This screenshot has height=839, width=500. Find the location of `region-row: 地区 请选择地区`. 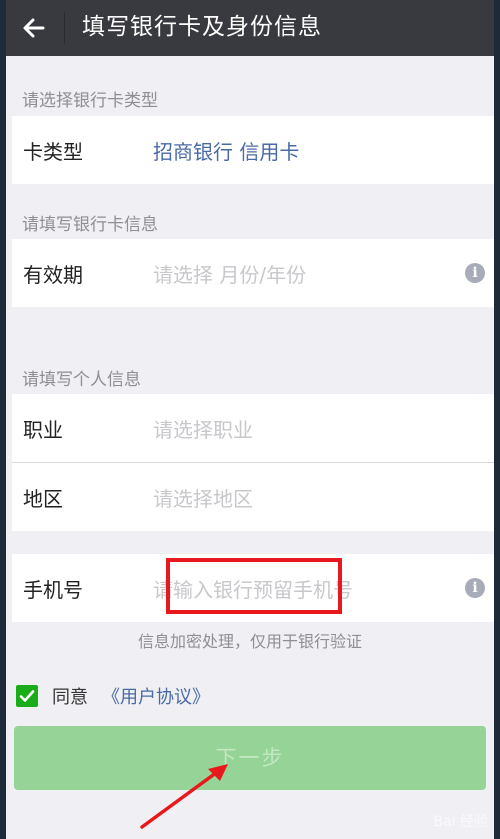

region-row: 地区 请选择地区 is located at coordinates (253, 497).